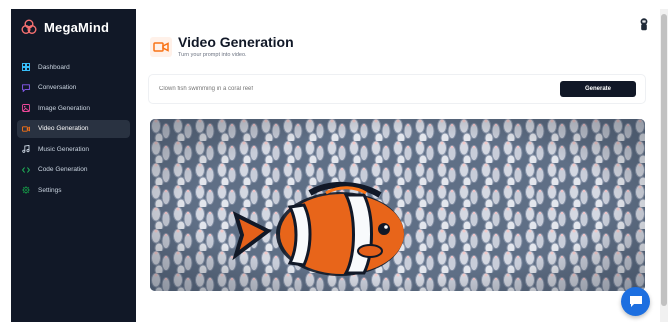  Describe the element at coordinates (29, 26) in the screenshot. I see `triple-circles-logo-icon` at that location.